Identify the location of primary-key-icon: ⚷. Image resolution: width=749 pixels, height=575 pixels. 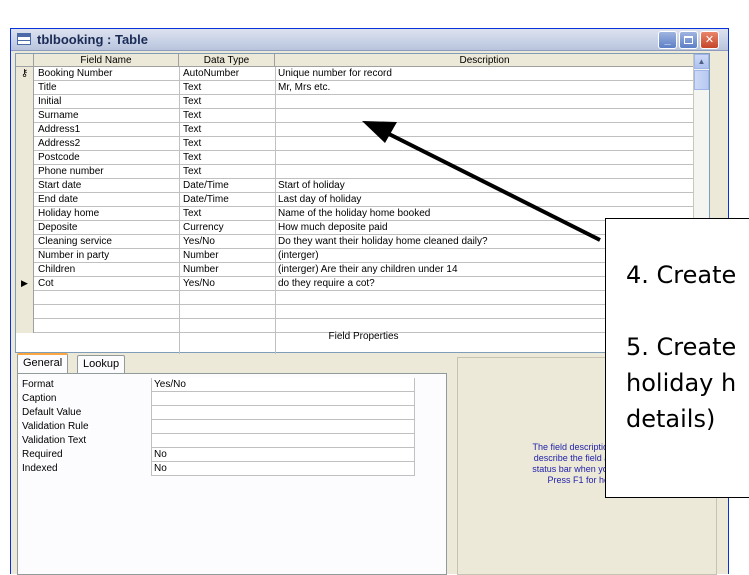
(25, 74).